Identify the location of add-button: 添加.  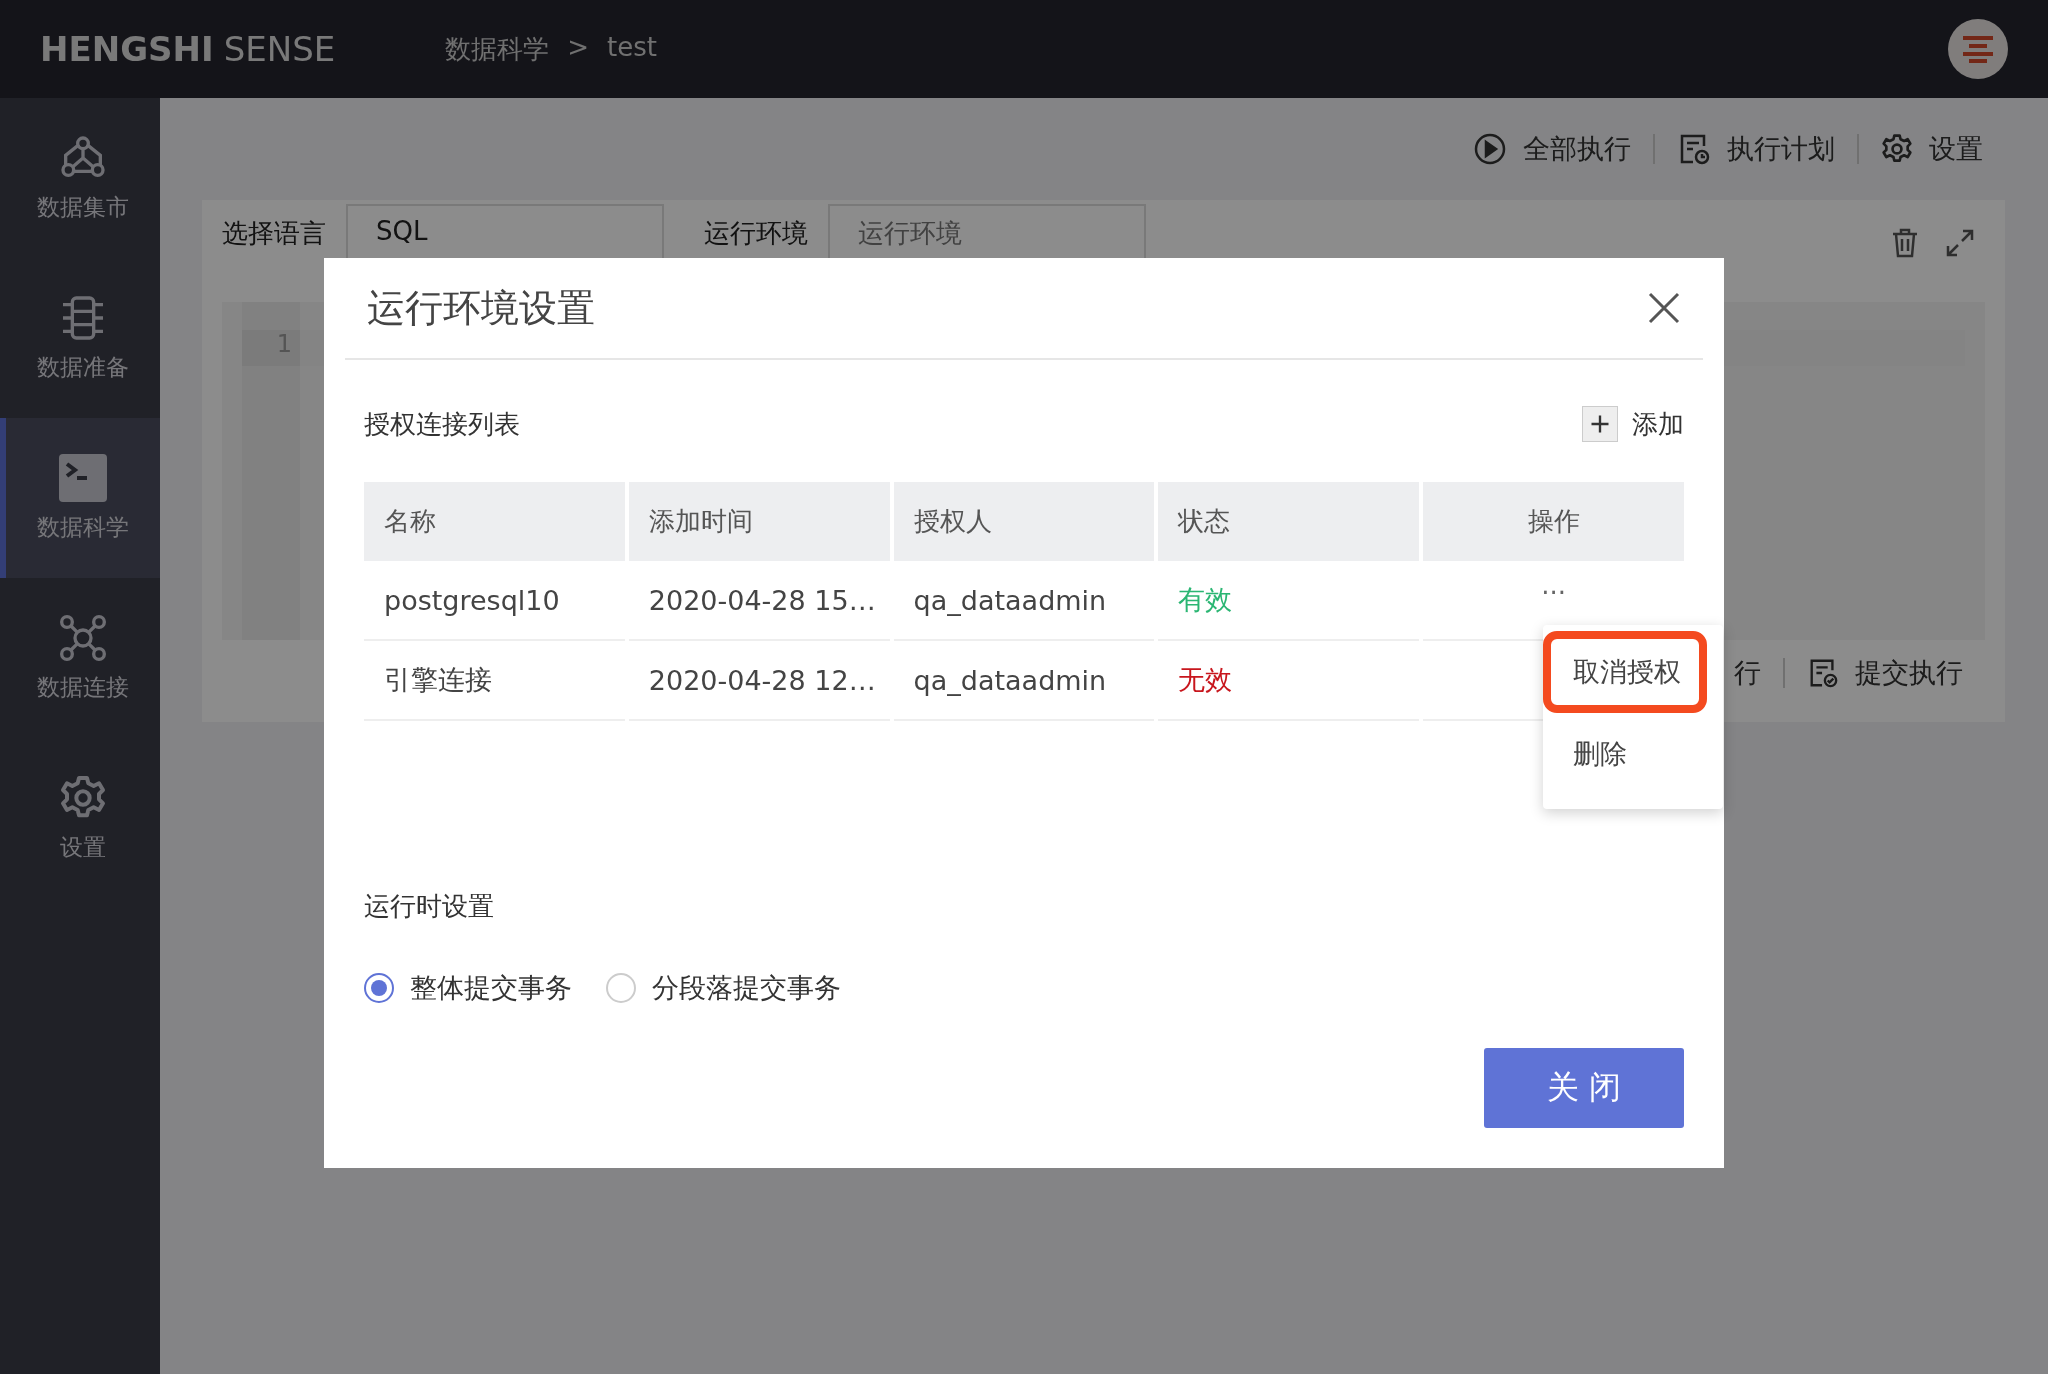
(1633, 424).